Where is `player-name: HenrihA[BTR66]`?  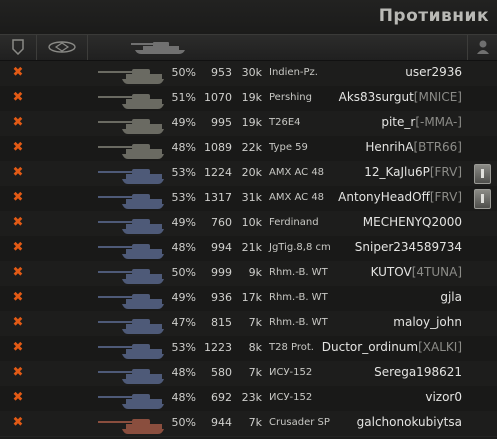 player-name: HenrihA[BTR66] is located at coordinates (413, 147).